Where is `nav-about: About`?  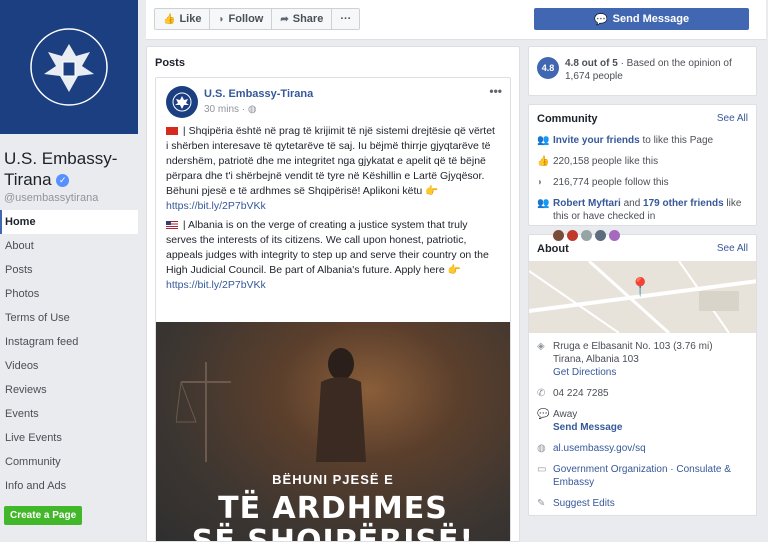 nav-about: About is located at coordinates (69, 246).